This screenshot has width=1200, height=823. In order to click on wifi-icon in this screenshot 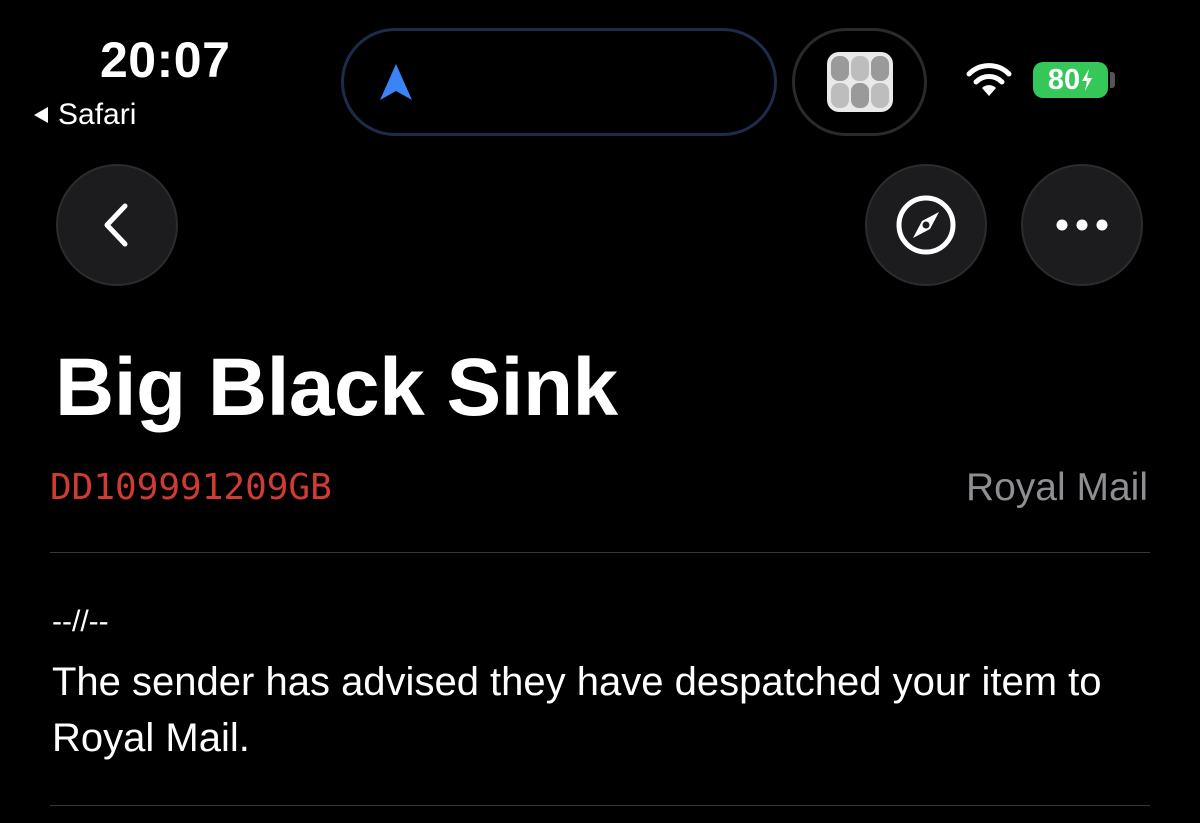, I will do `click(989, 82)`.